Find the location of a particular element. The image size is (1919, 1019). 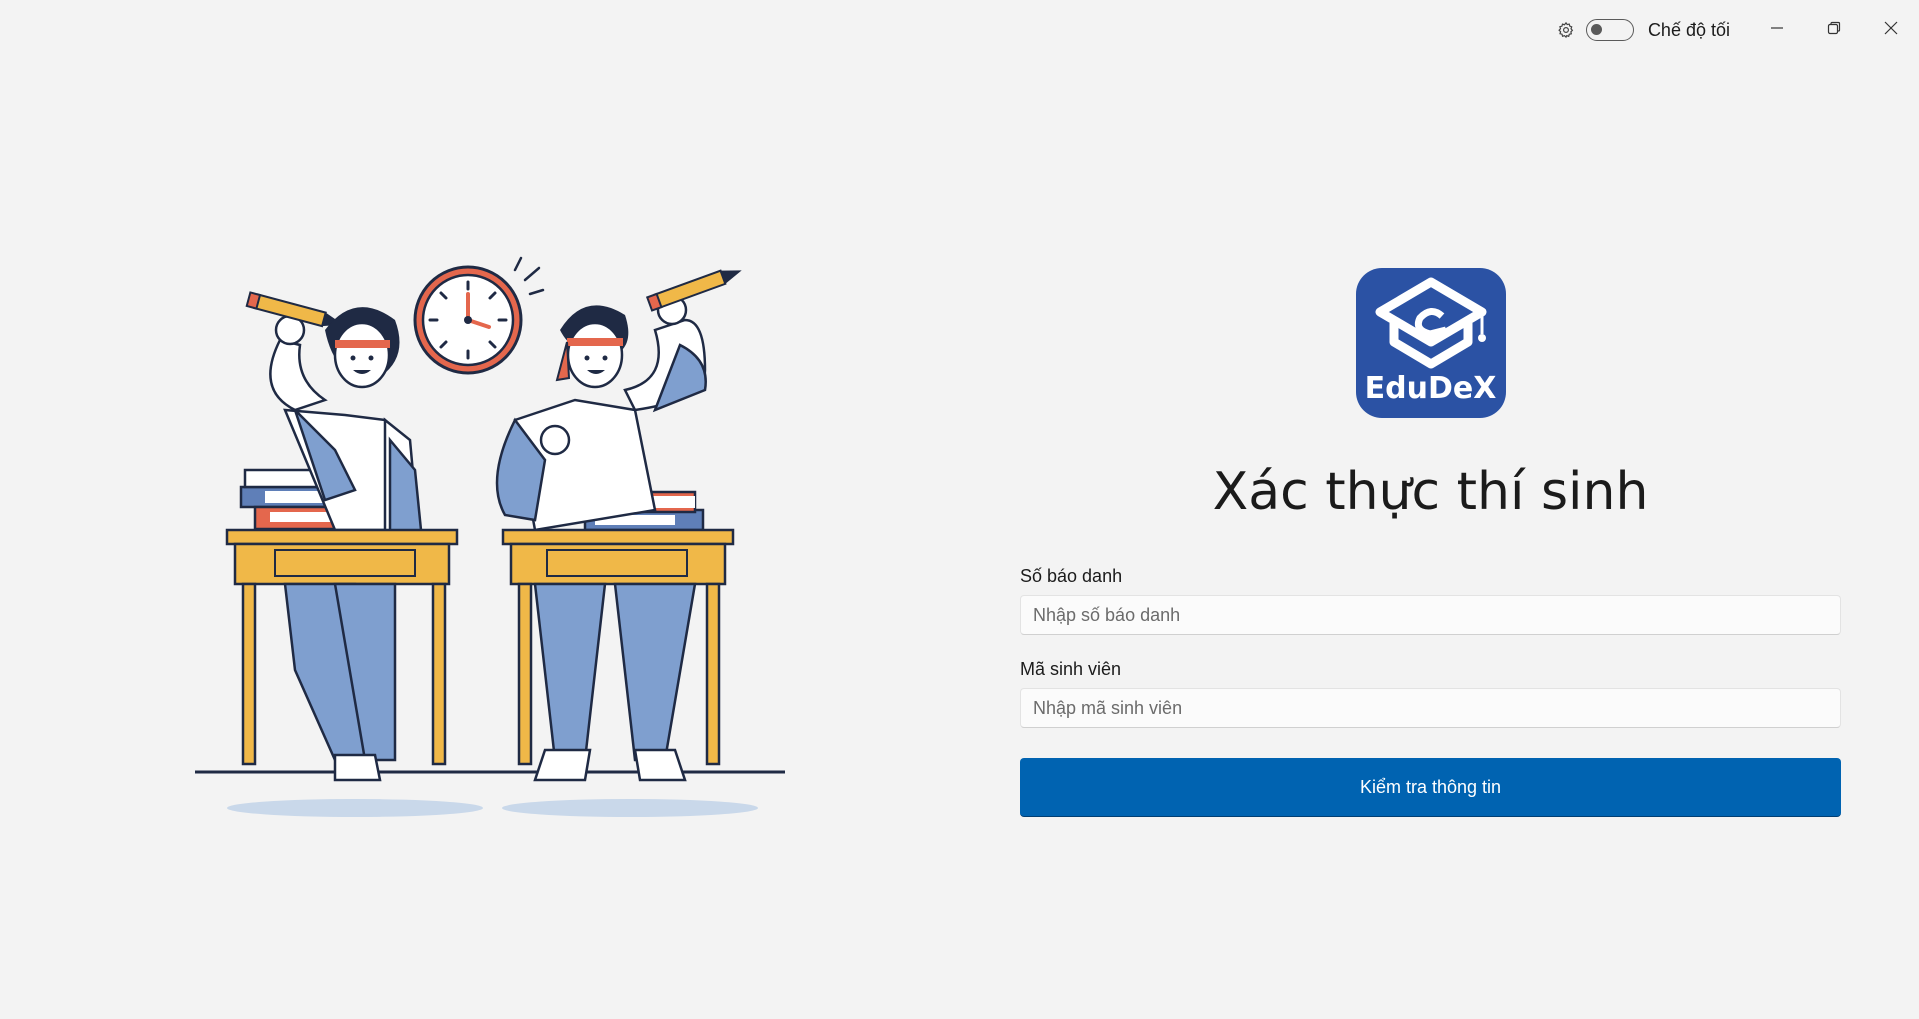

minimize-icon is located at coordinates (1777, 30).